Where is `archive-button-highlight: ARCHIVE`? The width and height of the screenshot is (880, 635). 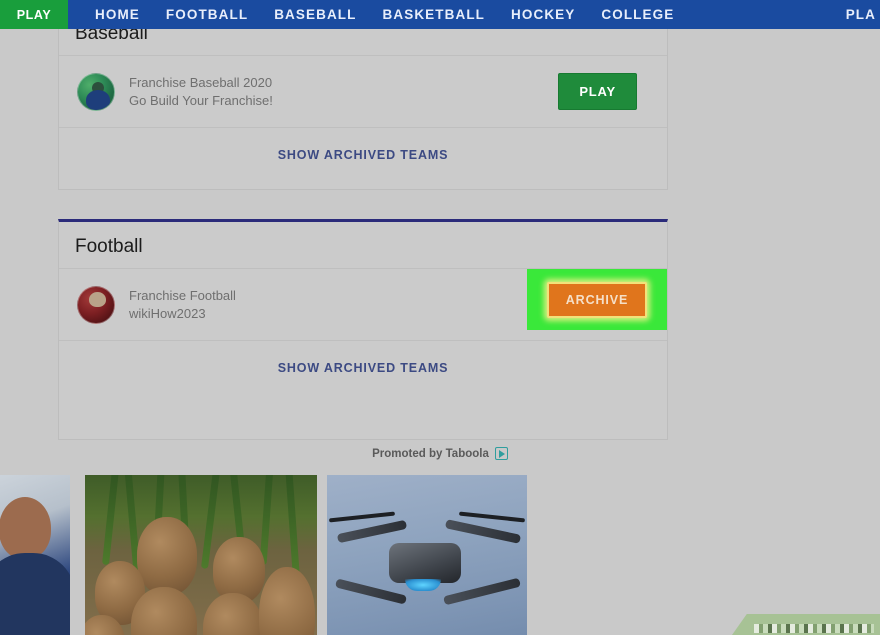 archive-button-highlight: ARCHIVE is located at coordinates (597, 299).